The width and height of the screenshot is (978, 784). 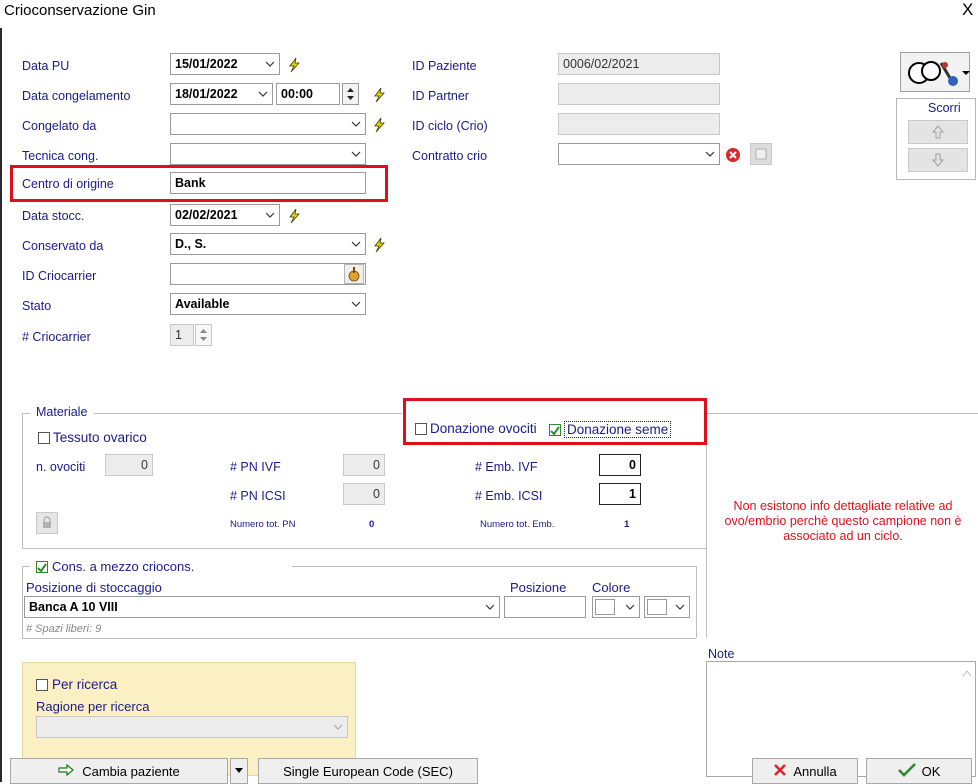 I want to click on close-button: X, so click(x=967, y=10).